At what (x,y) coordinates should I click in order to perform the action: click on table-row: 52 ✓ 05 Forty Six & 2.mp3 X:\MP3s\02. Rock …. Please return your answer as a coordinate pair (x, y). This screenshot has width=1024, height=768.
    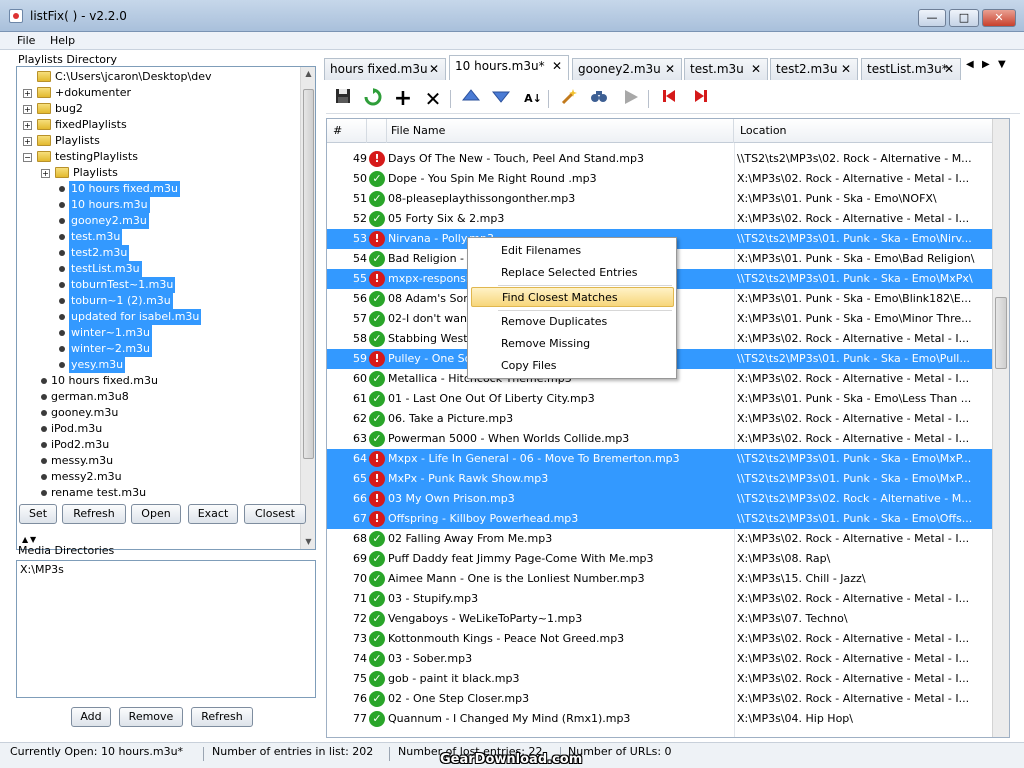
    Looking at the image, I should click on (660, 219).